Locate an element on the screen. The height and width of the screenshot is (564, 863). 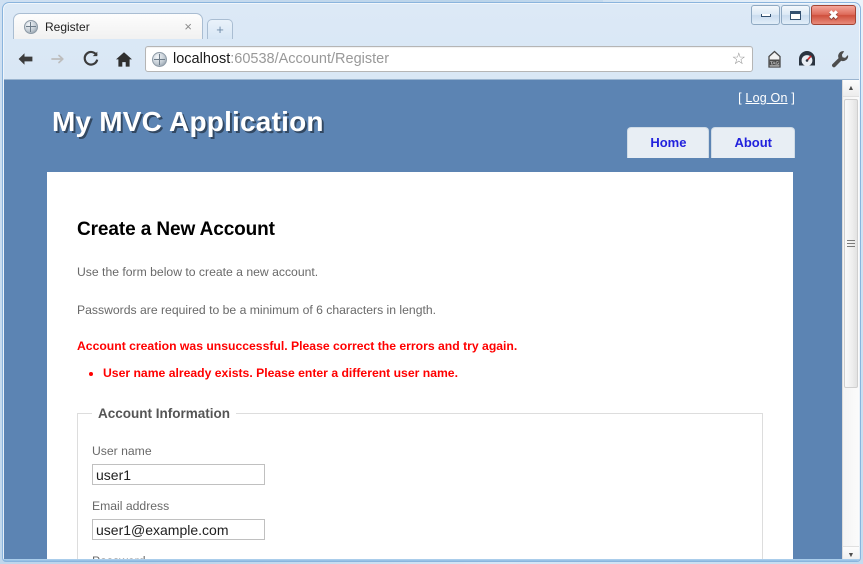
close-icon: × is located at coordinates (188, 26).